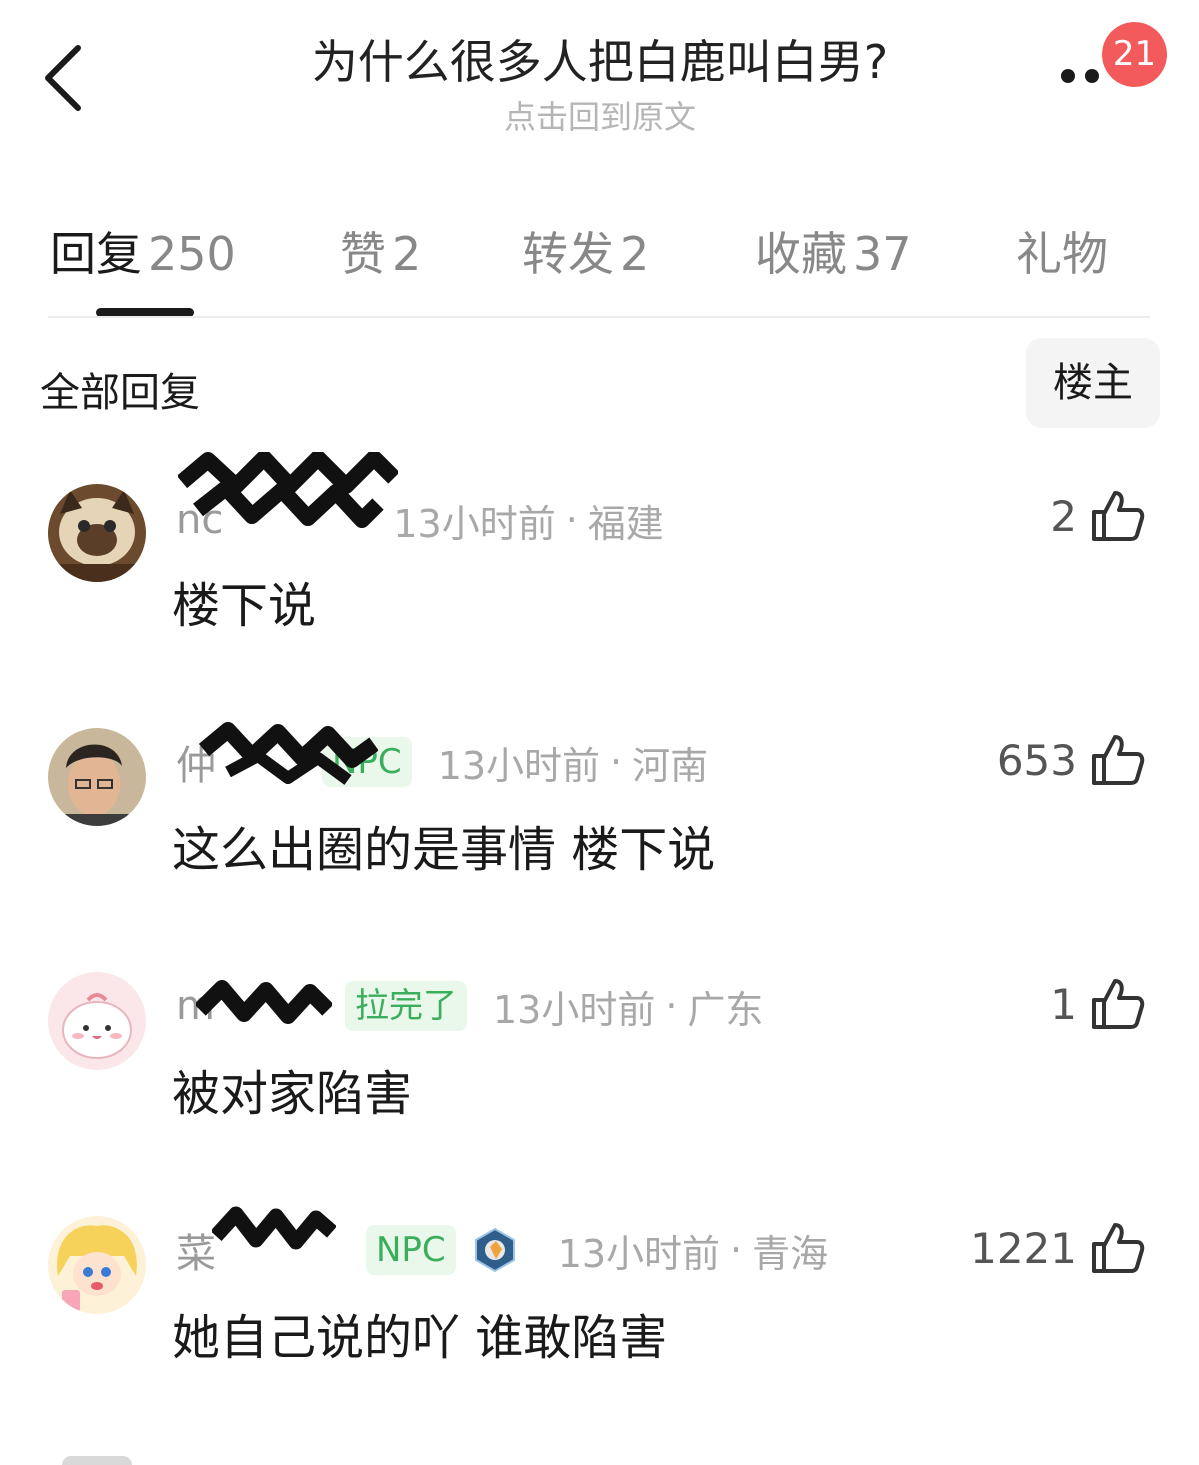  What do you see at coordinates (411, 1250) in the screenshot?
I see `user-tag-badge: NPC` at bounding box center [411, 1250].